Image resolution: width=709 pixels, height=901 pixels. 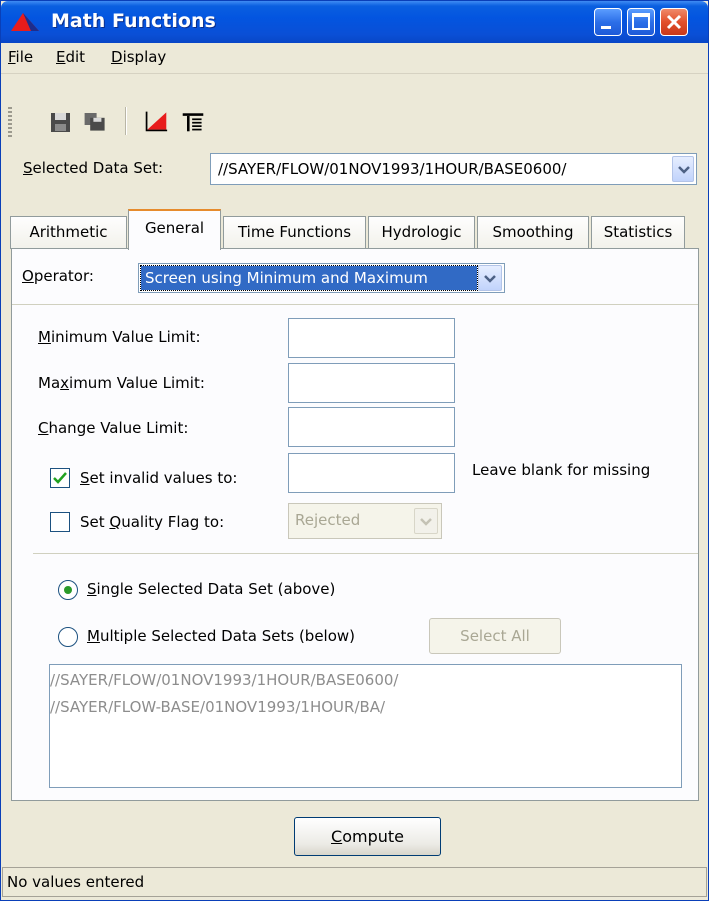 What do you see at coordinates (495, 636) in the screenshot?
I see `select-all-button: Select All` at bounding box center [495, 636].